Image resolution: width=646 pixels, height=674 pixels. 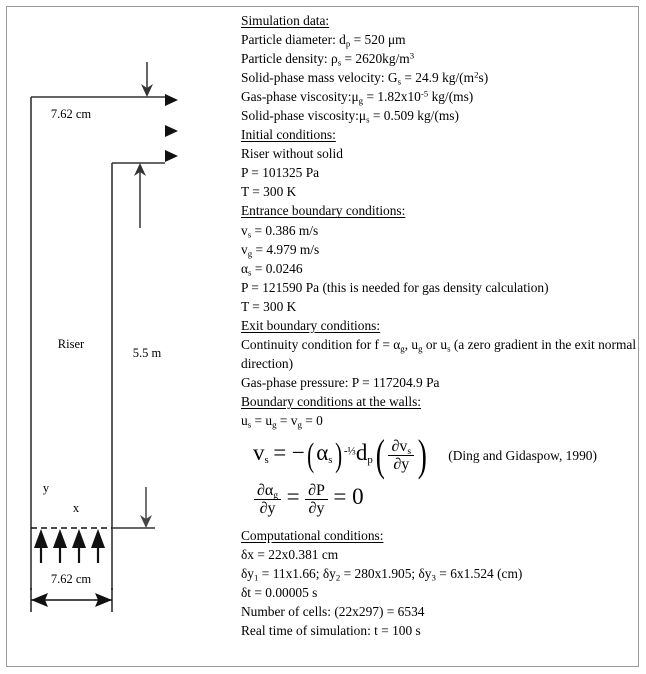 What do you see at coordinates (269, 306) in the screenshot?
I see `entrance-temperature-line: T = 300 K` at bounding box center [269, 306].